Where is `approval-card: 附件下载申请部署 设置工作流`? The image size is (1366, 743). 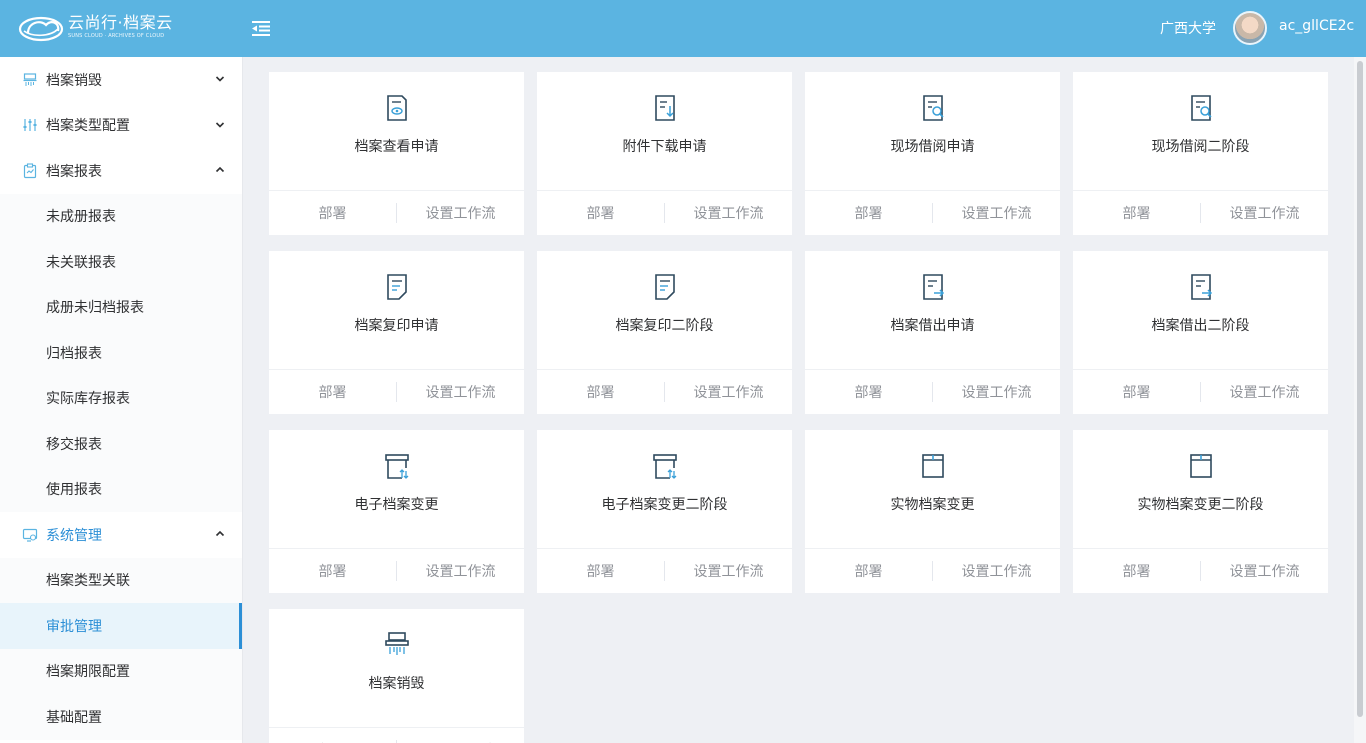
approval-card: 附件下载申请部署 设置工作流 is located at coordinates (664, 153).